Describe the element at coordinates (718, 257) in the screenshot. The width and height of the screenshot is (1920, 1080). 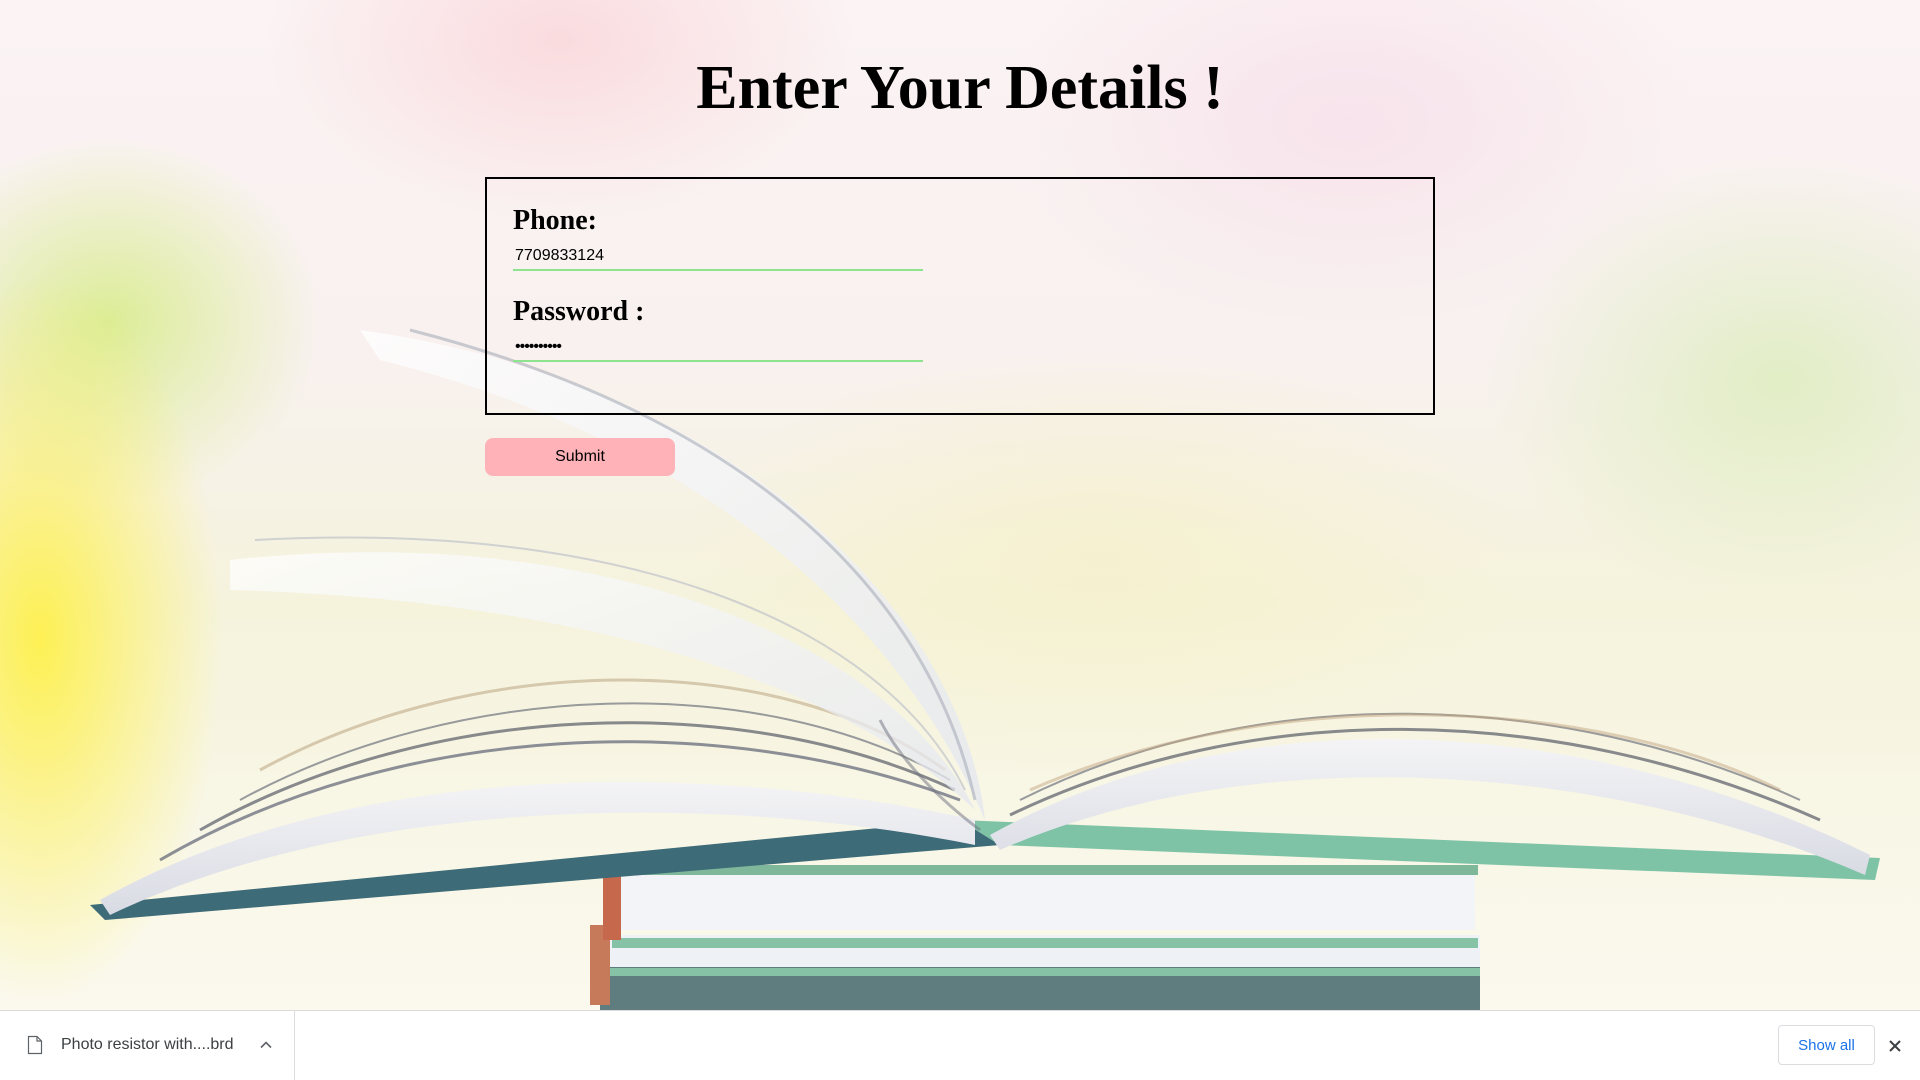
I see `phone-input` at that location.